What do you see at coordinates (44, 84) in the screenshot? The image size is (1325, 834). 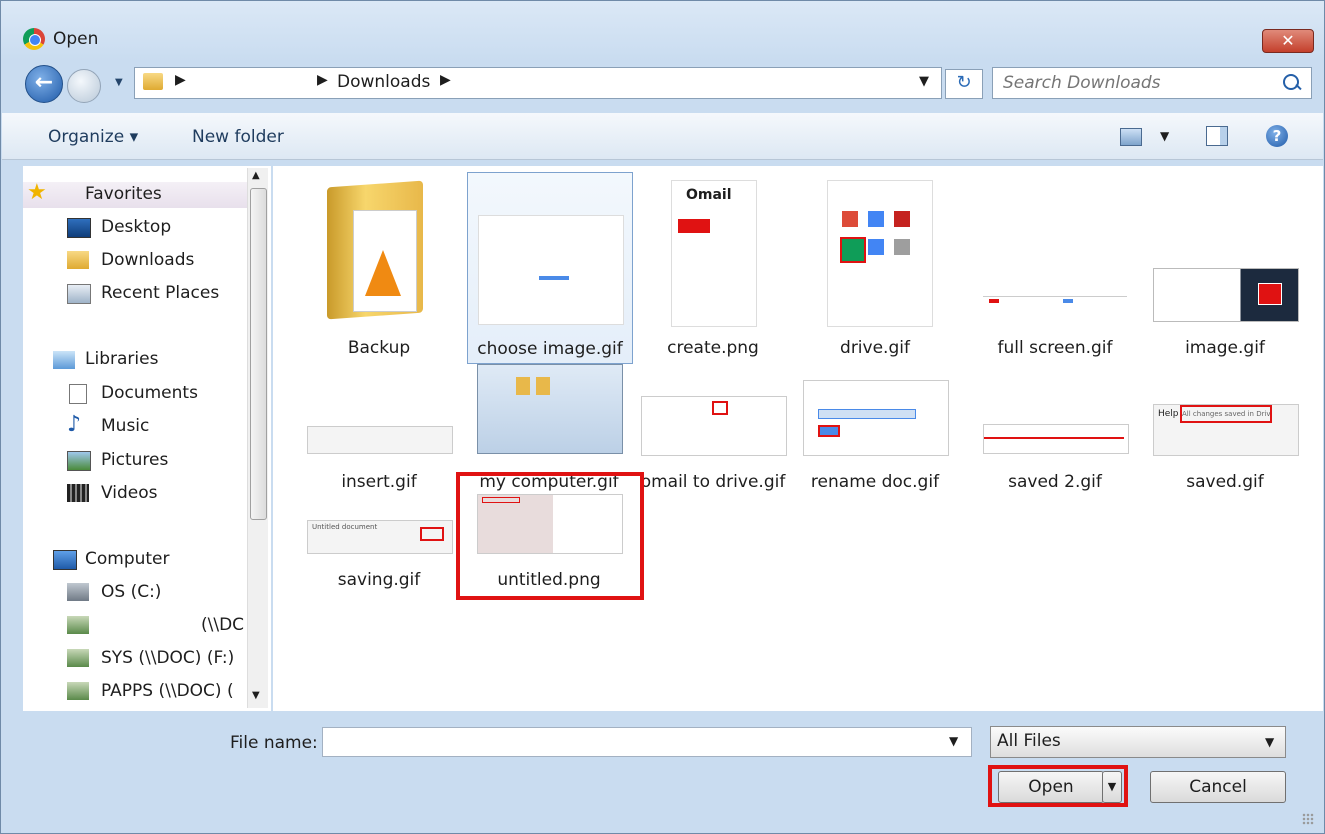 I see `back-button: ←` at bounding box center [44, 84].